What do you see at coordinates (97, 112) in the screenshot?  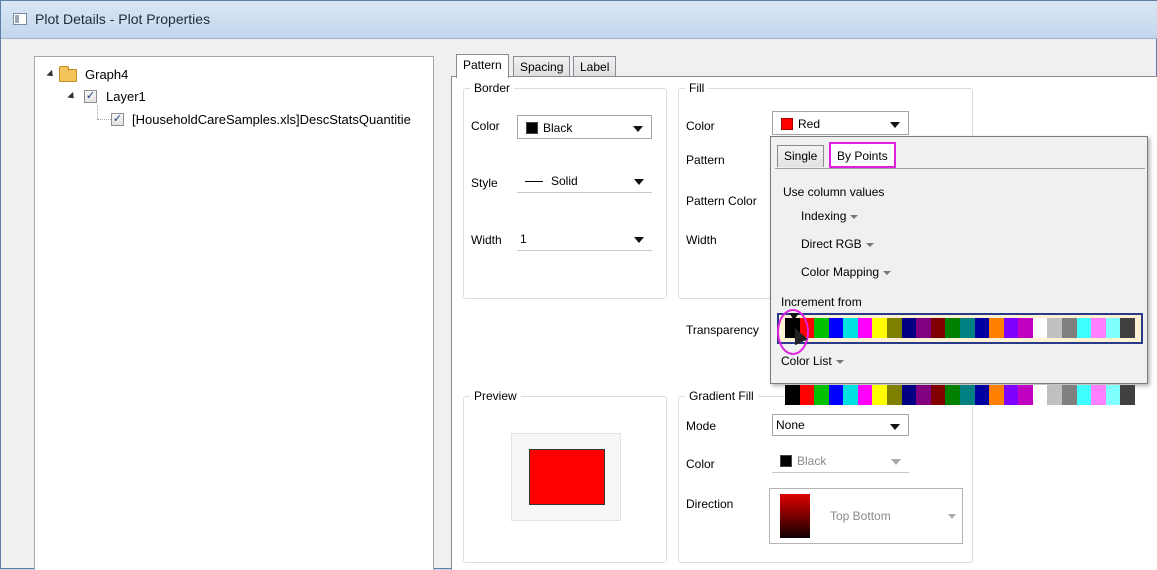 I see `tree-connector` at bounding box center [97, 112].